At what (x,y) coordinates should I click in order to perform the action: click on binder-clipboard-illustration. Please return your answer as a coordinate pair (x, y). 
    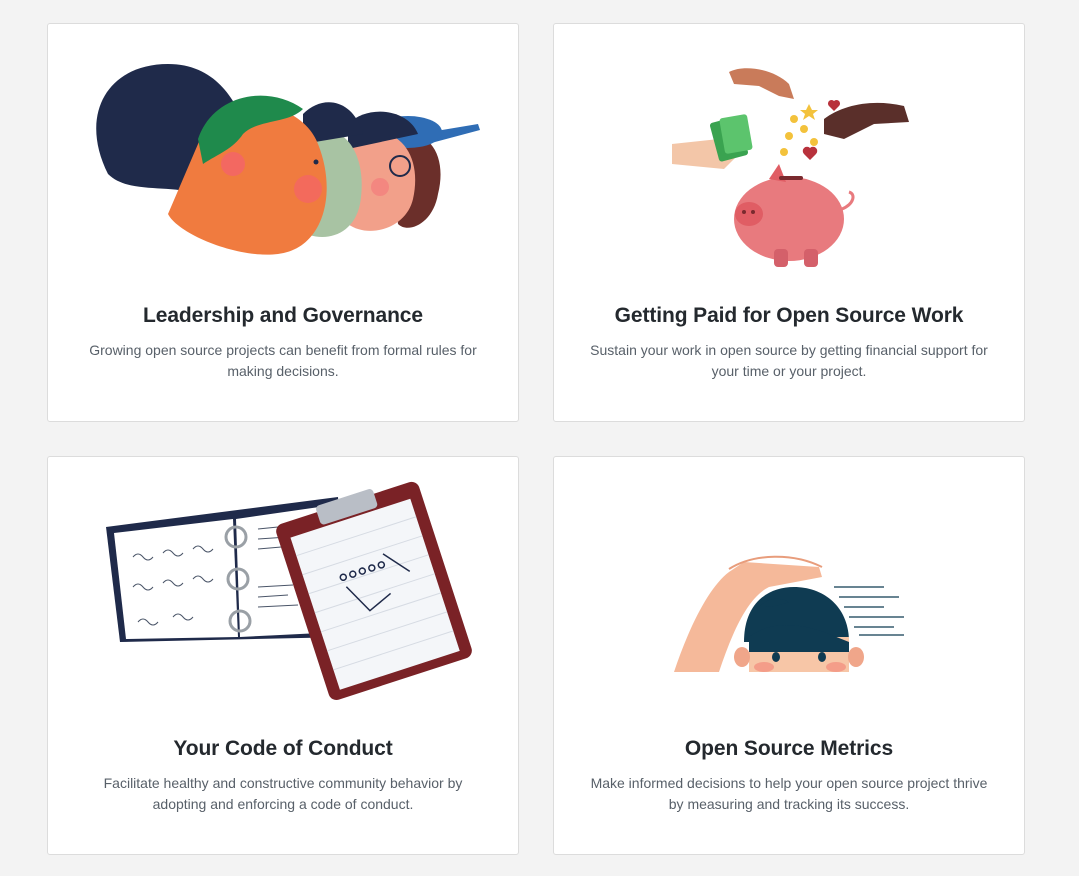
    Looking at the image, I should click on (283, 592).